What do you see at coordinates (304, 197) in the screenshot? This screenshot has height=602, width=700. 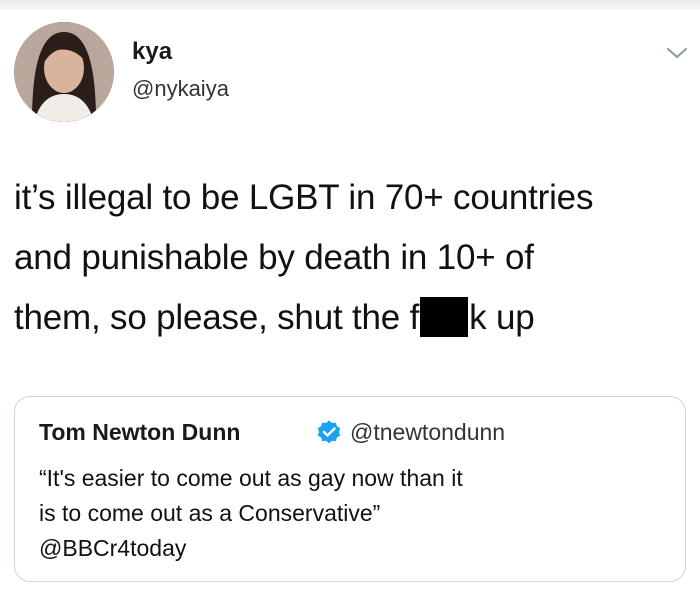 I see `tweet-text-line: it’s illegal to be LGBT in 70+ countries` at bounding box center [304, 197].